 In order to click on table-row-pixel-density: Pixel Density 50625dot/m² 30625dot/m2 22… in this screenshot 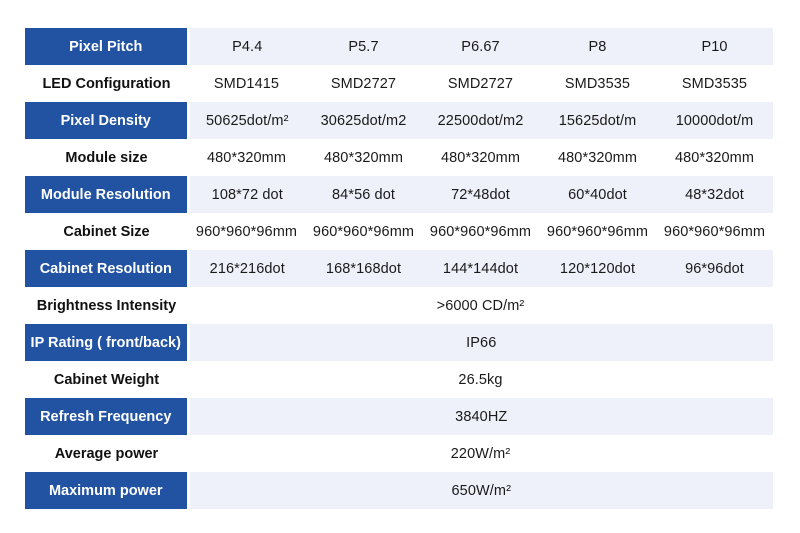, I will do `click(399, 120)`.